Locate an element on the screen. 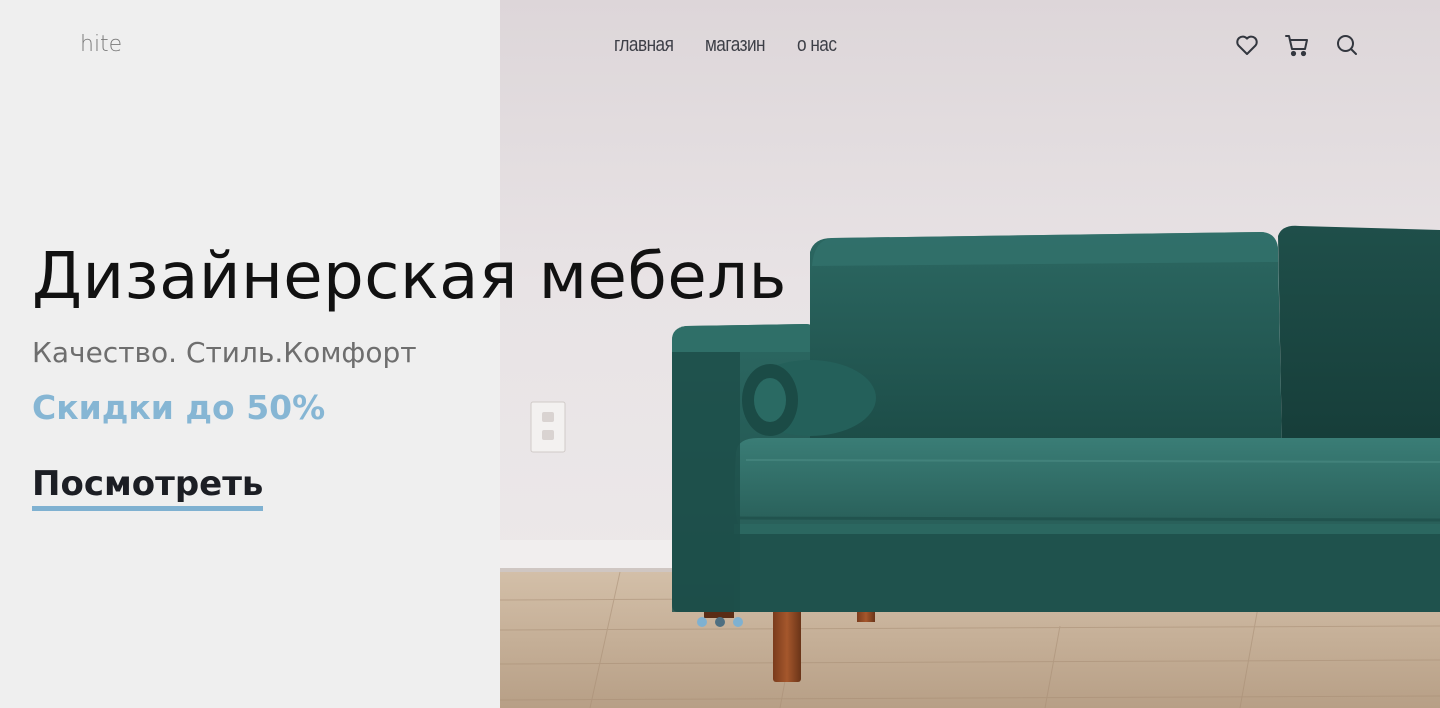 This screenshot has width=1440, height=708. brand-logo: hite is located at coordinates (101, 44).